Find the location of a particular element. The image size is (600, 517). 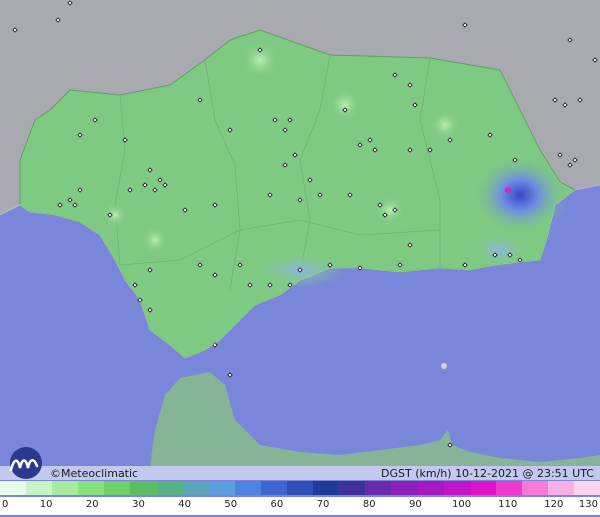

variable-label: DGST (km/h) is located at coordinates (416, 473).